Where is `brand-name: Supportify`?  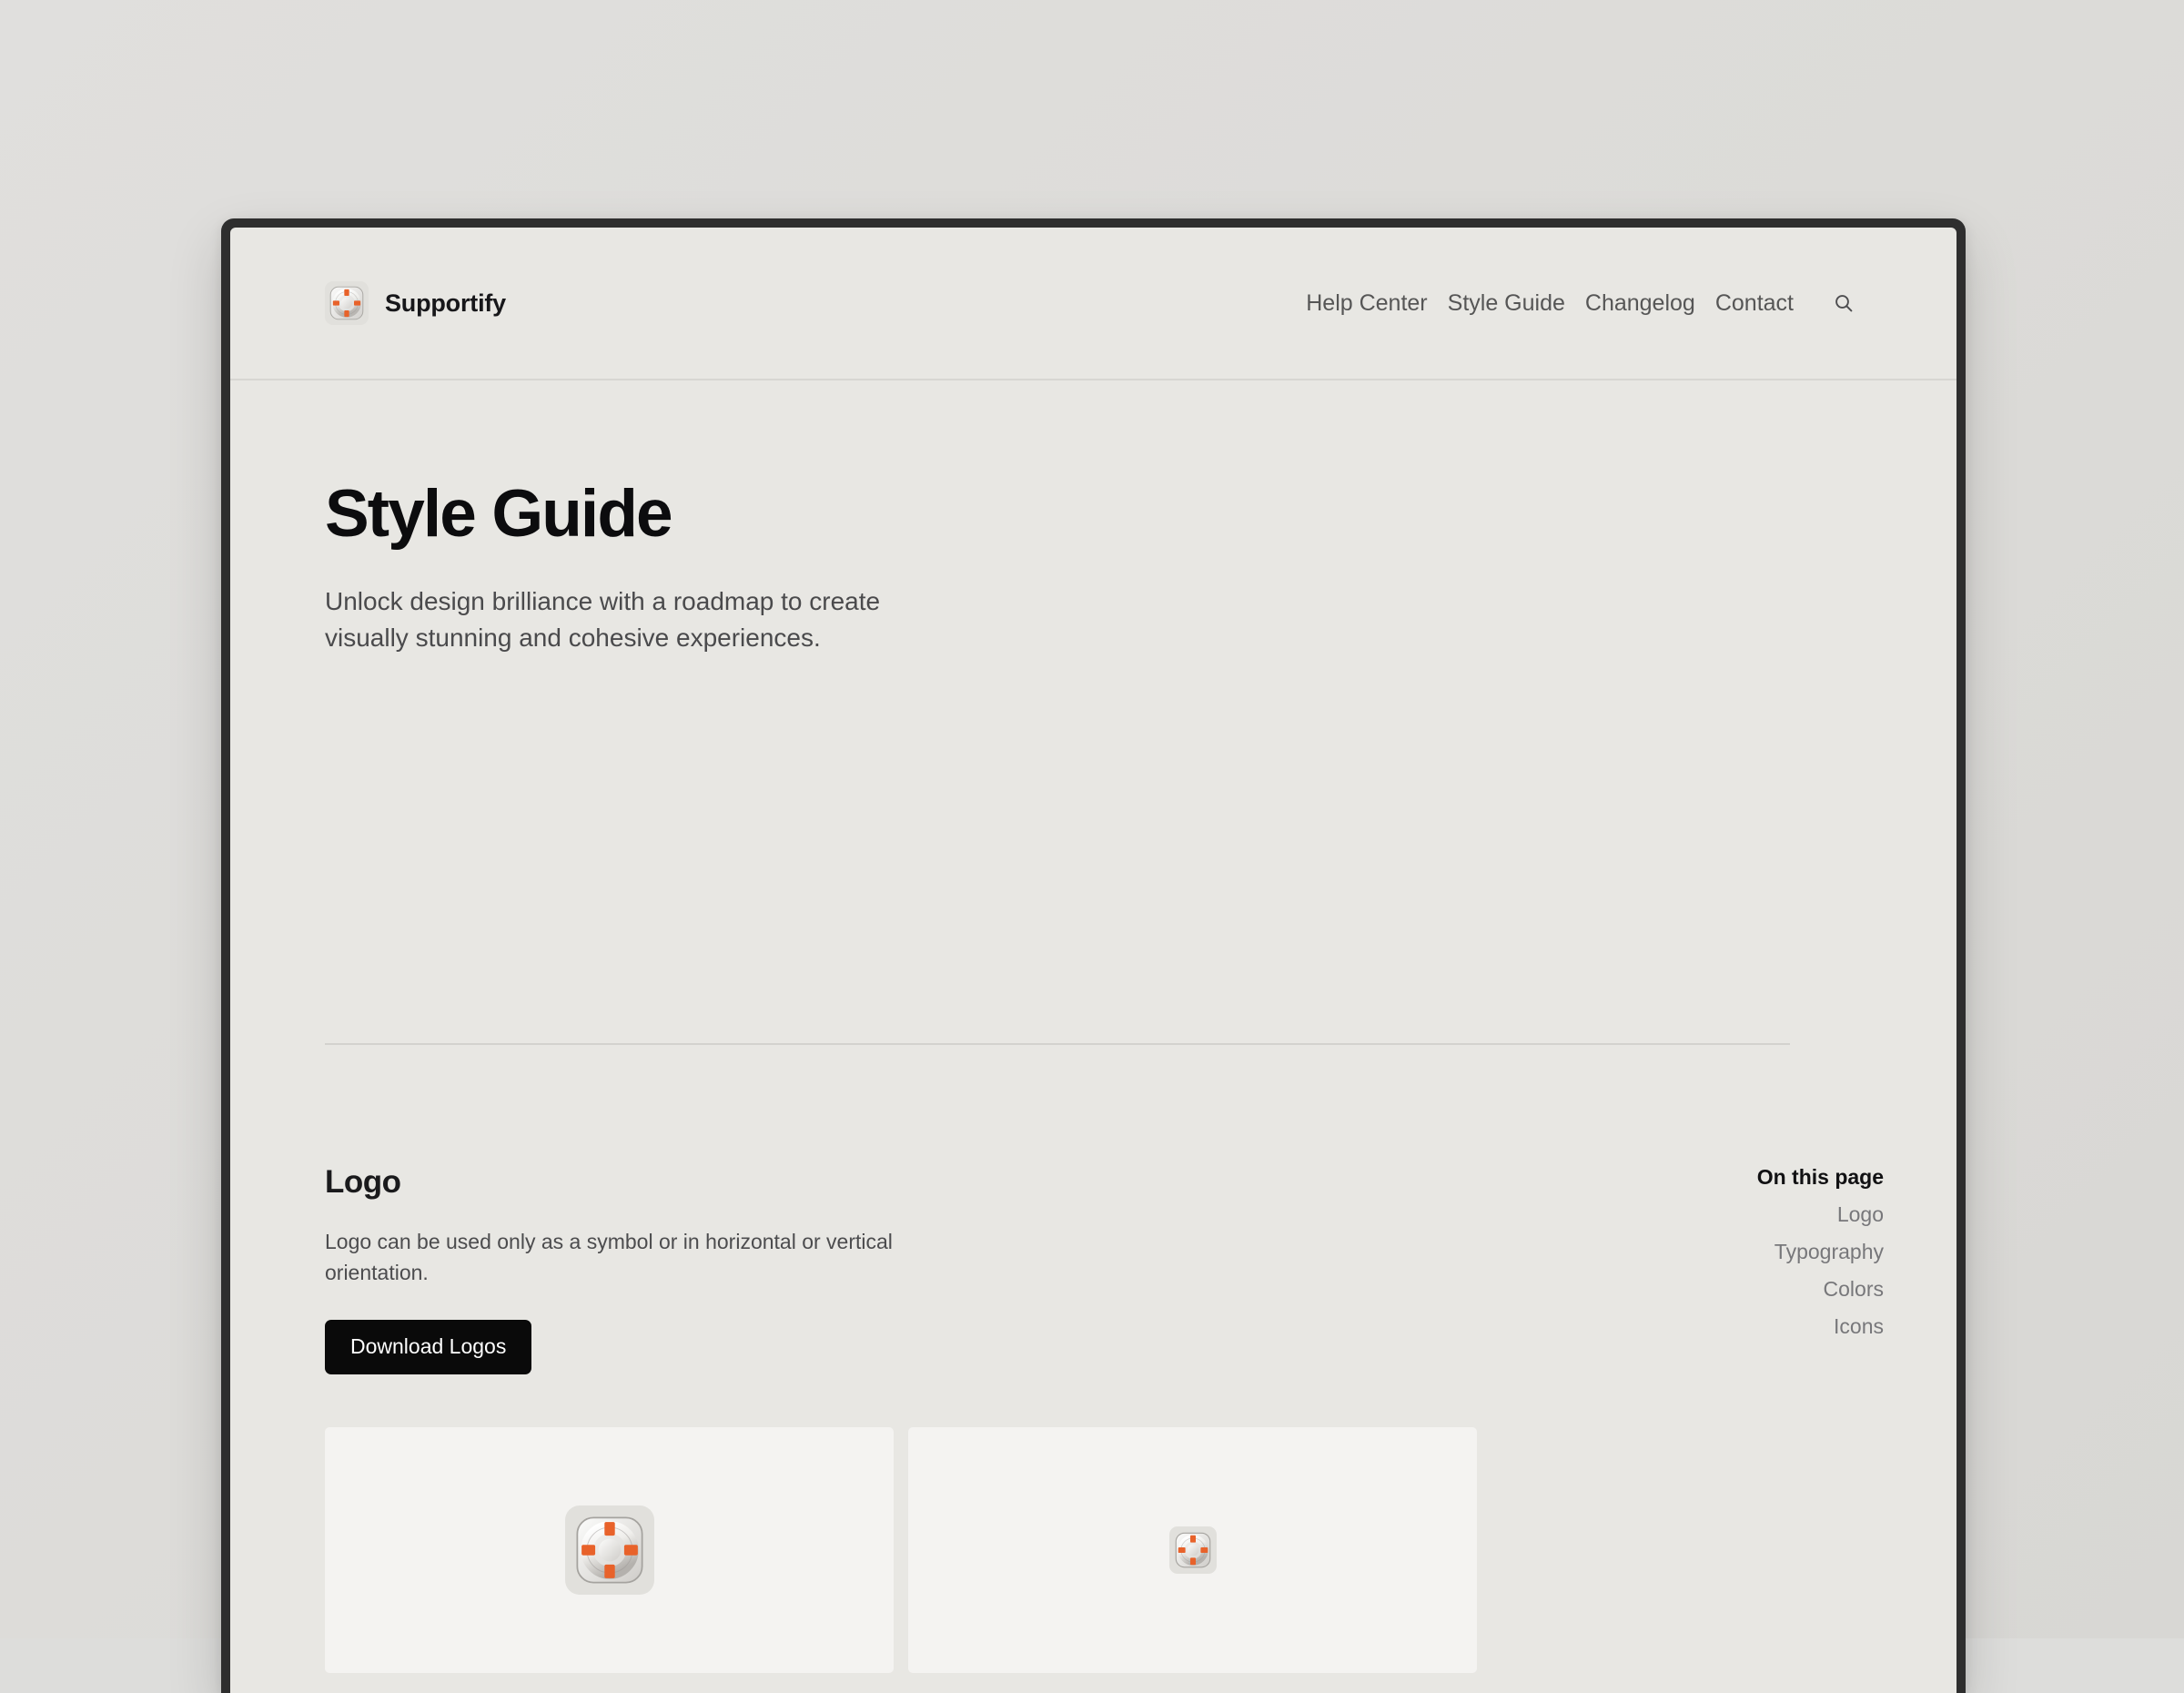 brand-name: Supportify is located at coordinates (446, 303).